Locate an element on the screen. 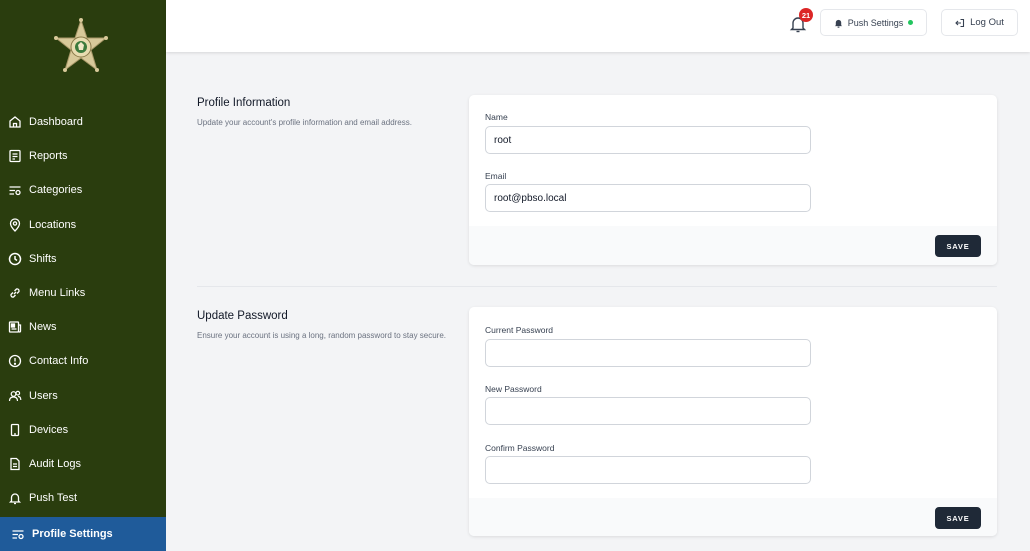 The image size is (1030, 551). home-icon is located at coordinates (15, 122).